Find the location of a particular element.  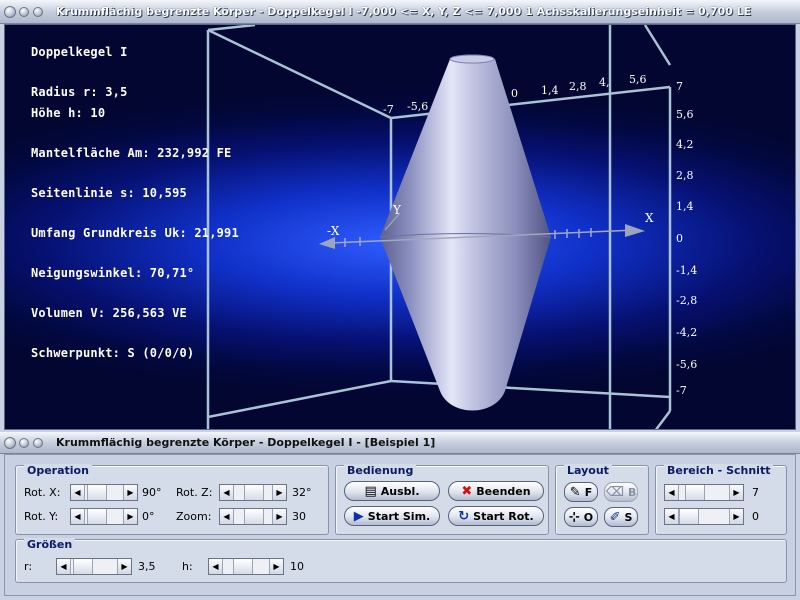

sub-maximize-button is located at coordinates (38, 443).